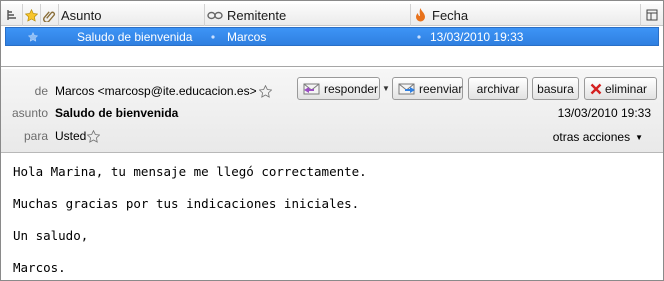 Image resolution: width=664 pixels, height=281 pixels. I want to click on junk-label: basura, so click(555, 88).